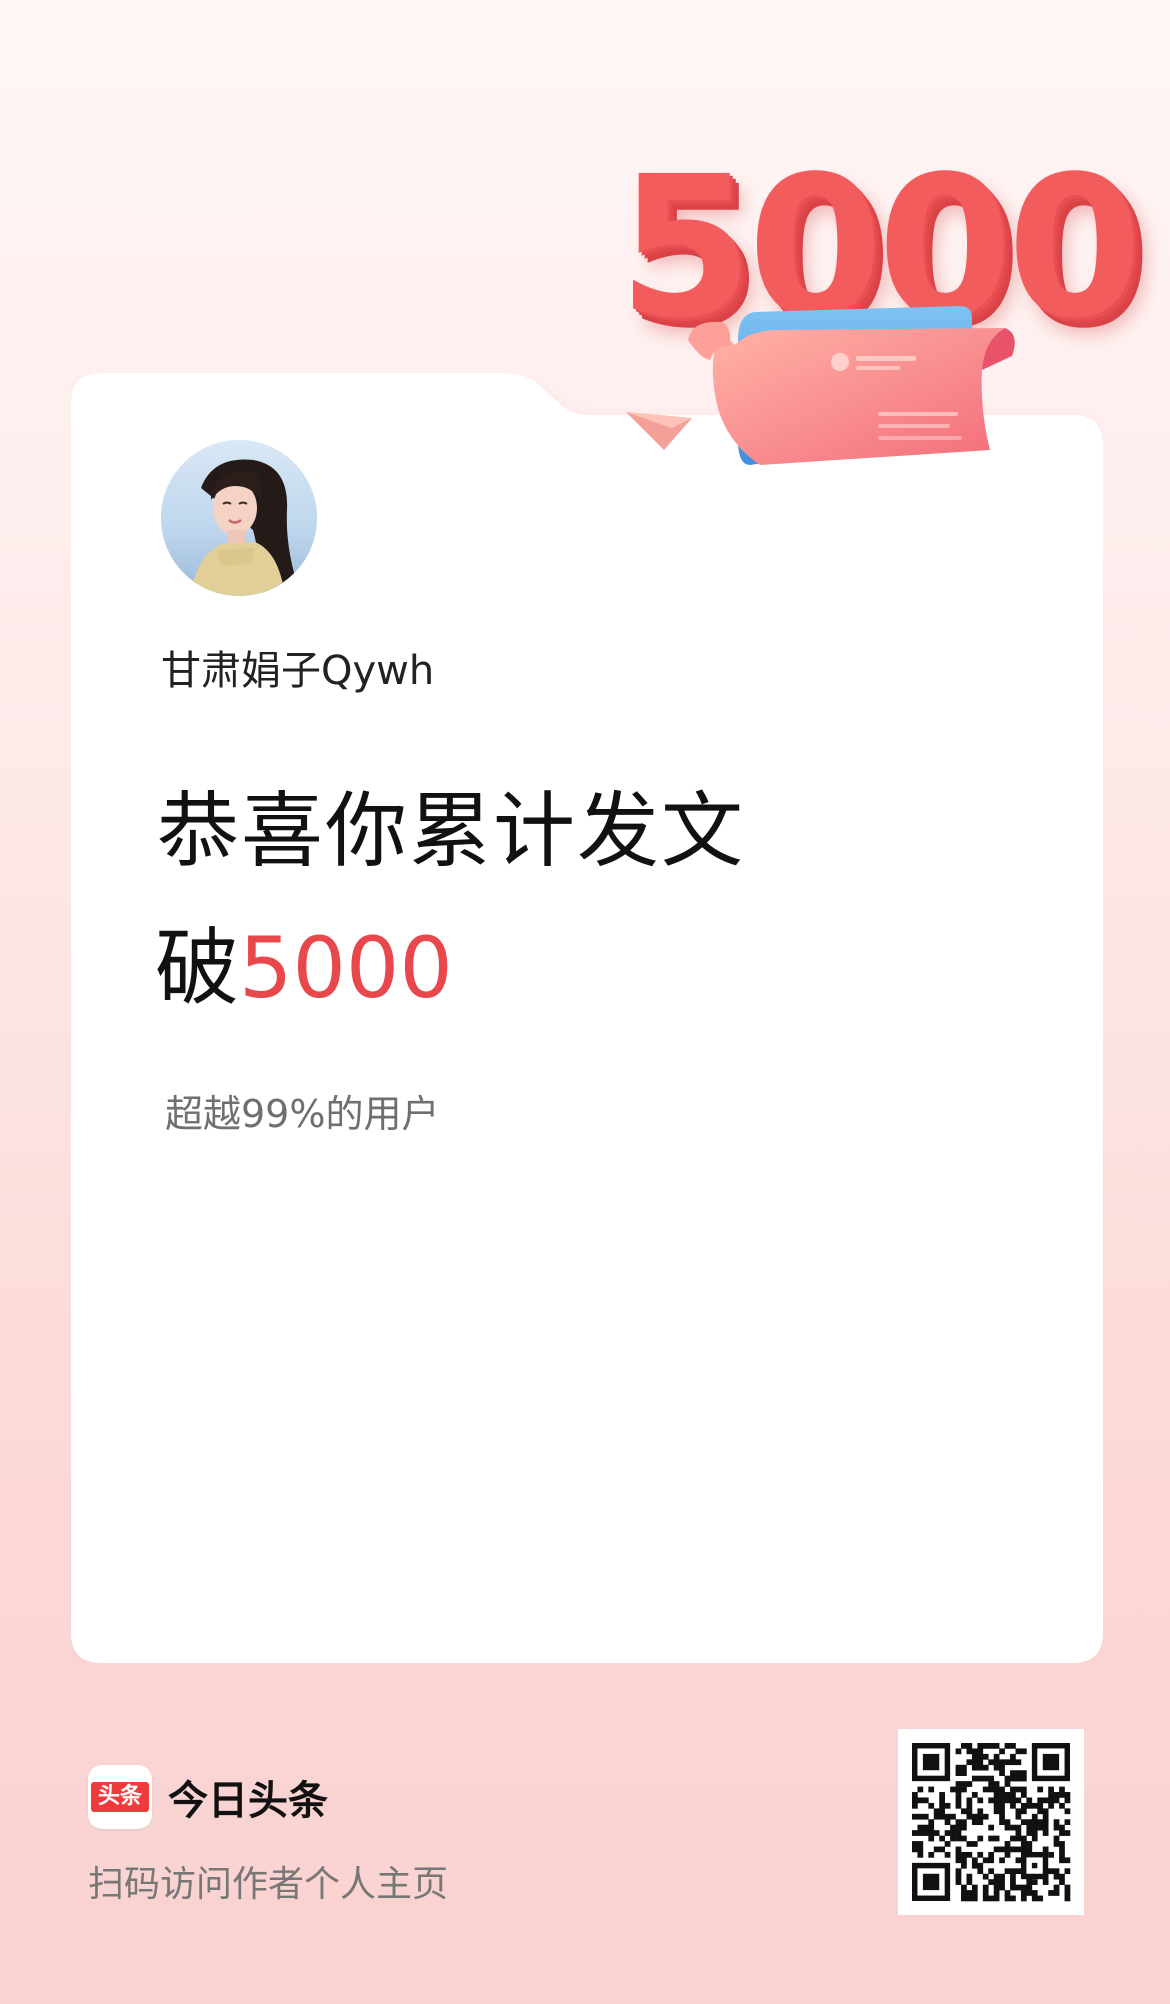 The image size is (1170, 2004). What do you see at coordinates (297, 667) in the screenshot?
I see `username-label: 甘肃娟子Qywh` at bounding box center [297, 667].